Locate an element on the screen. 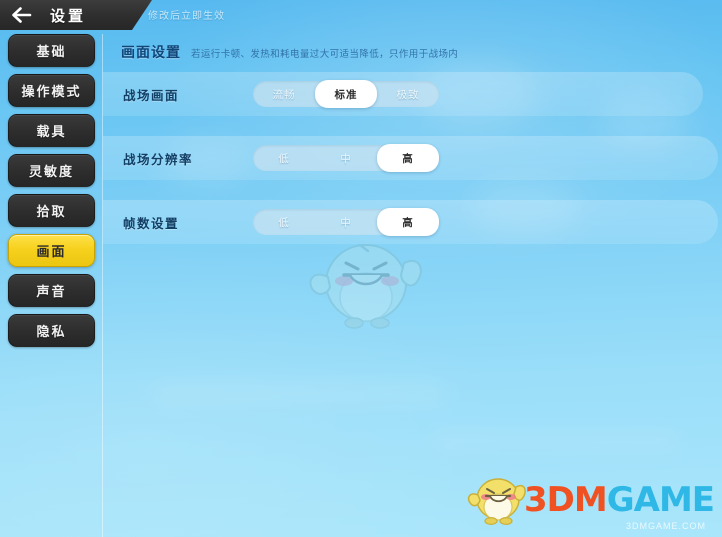  sidebar-item-6: 声音 is located at coordinates (51, 290).